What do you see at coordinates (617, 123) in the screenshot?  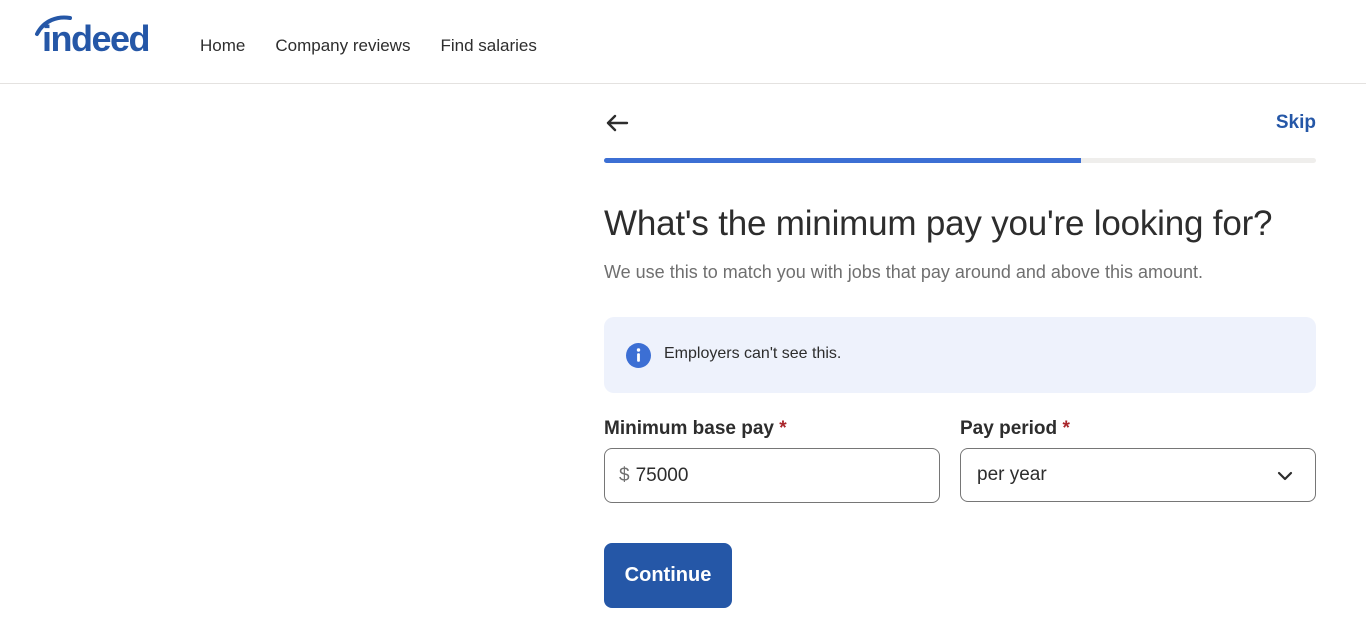 I see `arrow-left-icon` at bounding box center [617, 123].